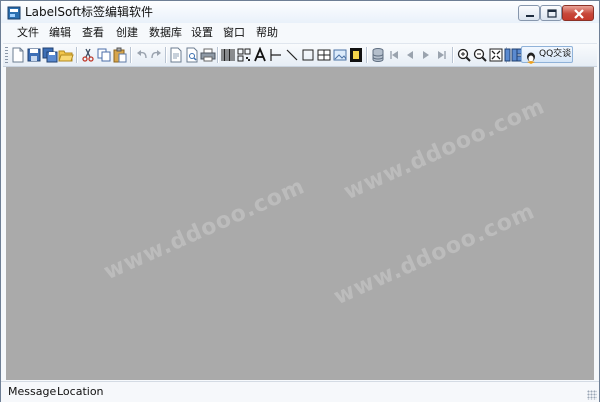 The height and width of the screenshot is (402, 600). Describe the element at coordinates (464, 55) in the screenshot. I see `zoom-in-icon` at that location.